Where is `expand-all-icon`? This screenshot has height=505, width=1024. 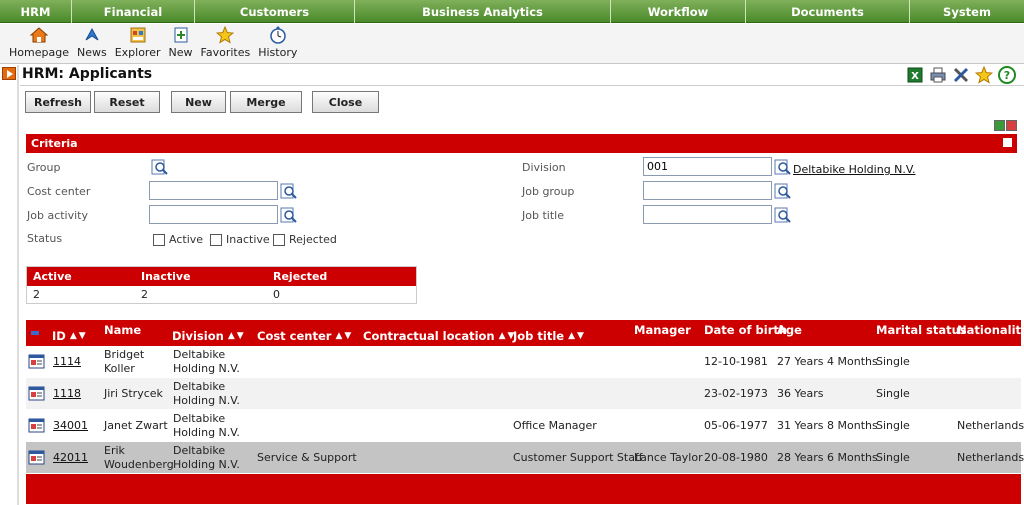 expand-all-icon is located at coordinates (999, 125).